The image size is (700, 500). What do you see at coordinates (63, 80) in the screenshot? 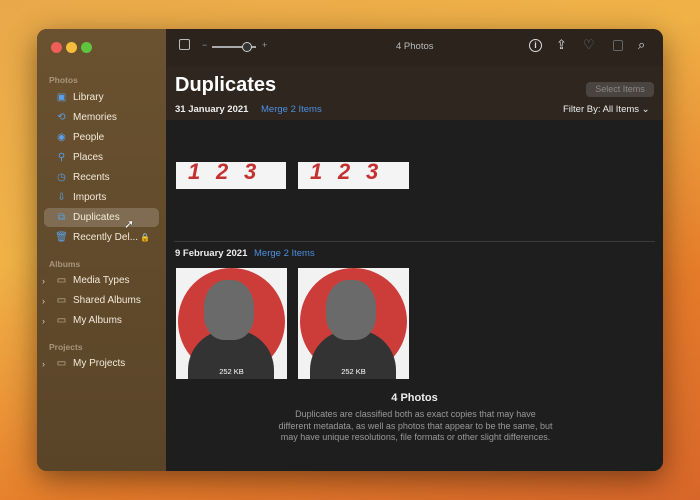
I see `section-photos: Photos` at bounding box center [63, 80].